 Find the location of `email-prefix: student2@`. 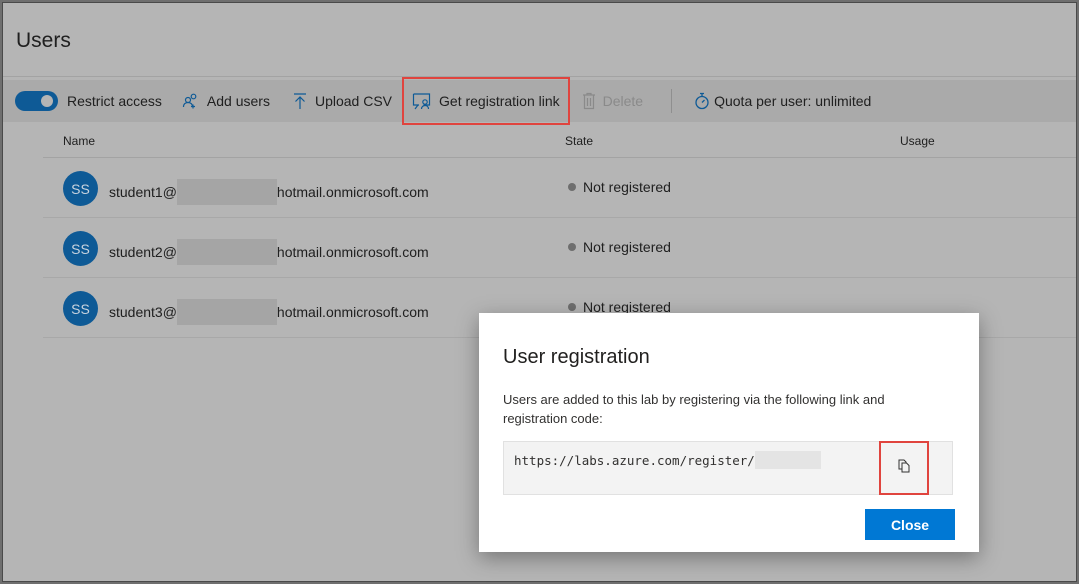

email-prefix: student2@ is located at coordinates (143, 252).